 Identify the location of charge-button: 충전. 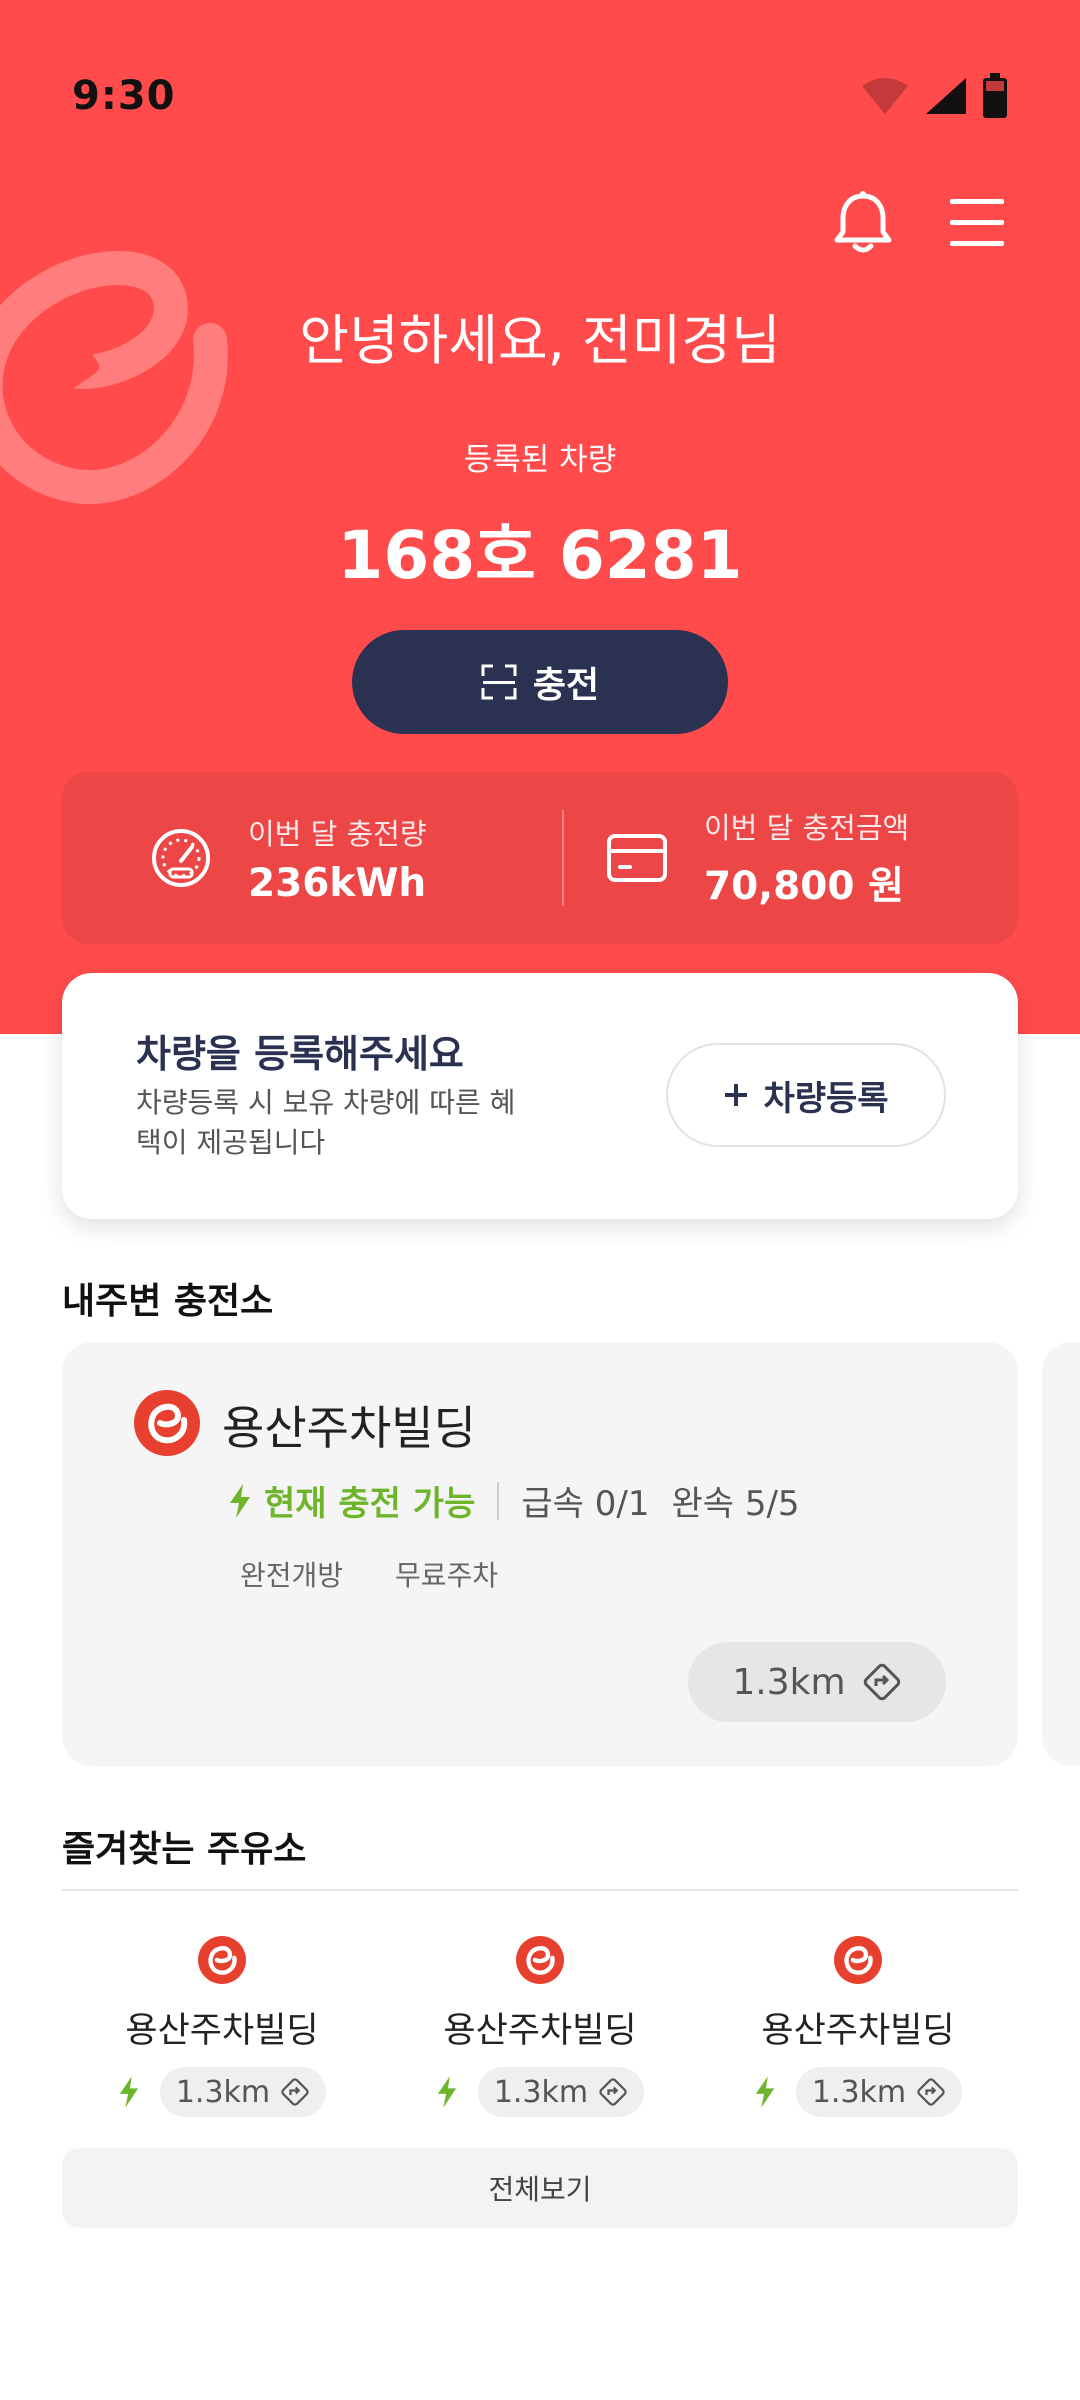
(540, 682).